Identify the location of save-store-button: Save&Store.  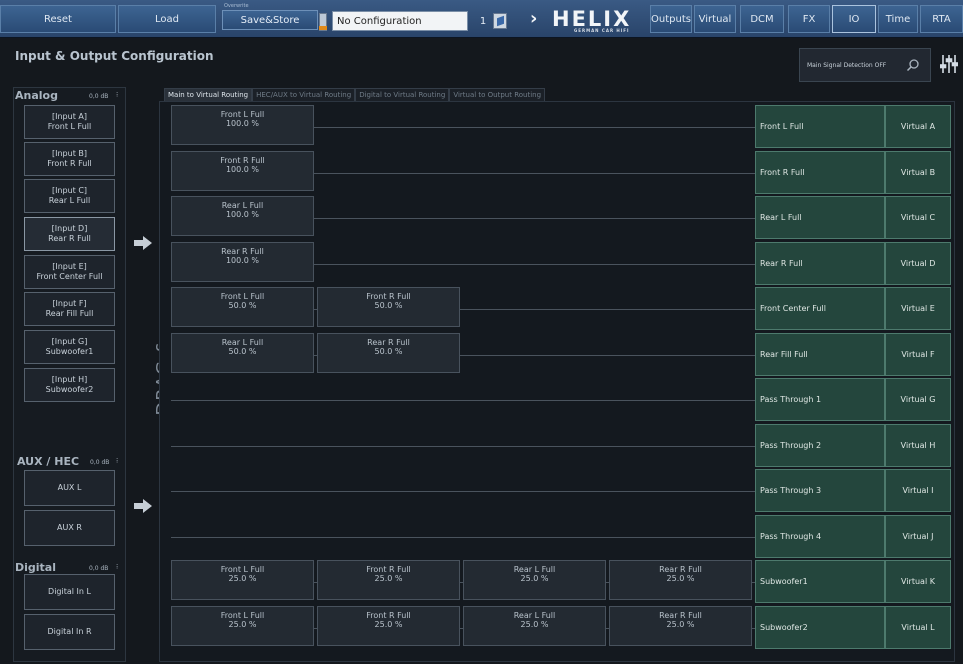
(270, 20).